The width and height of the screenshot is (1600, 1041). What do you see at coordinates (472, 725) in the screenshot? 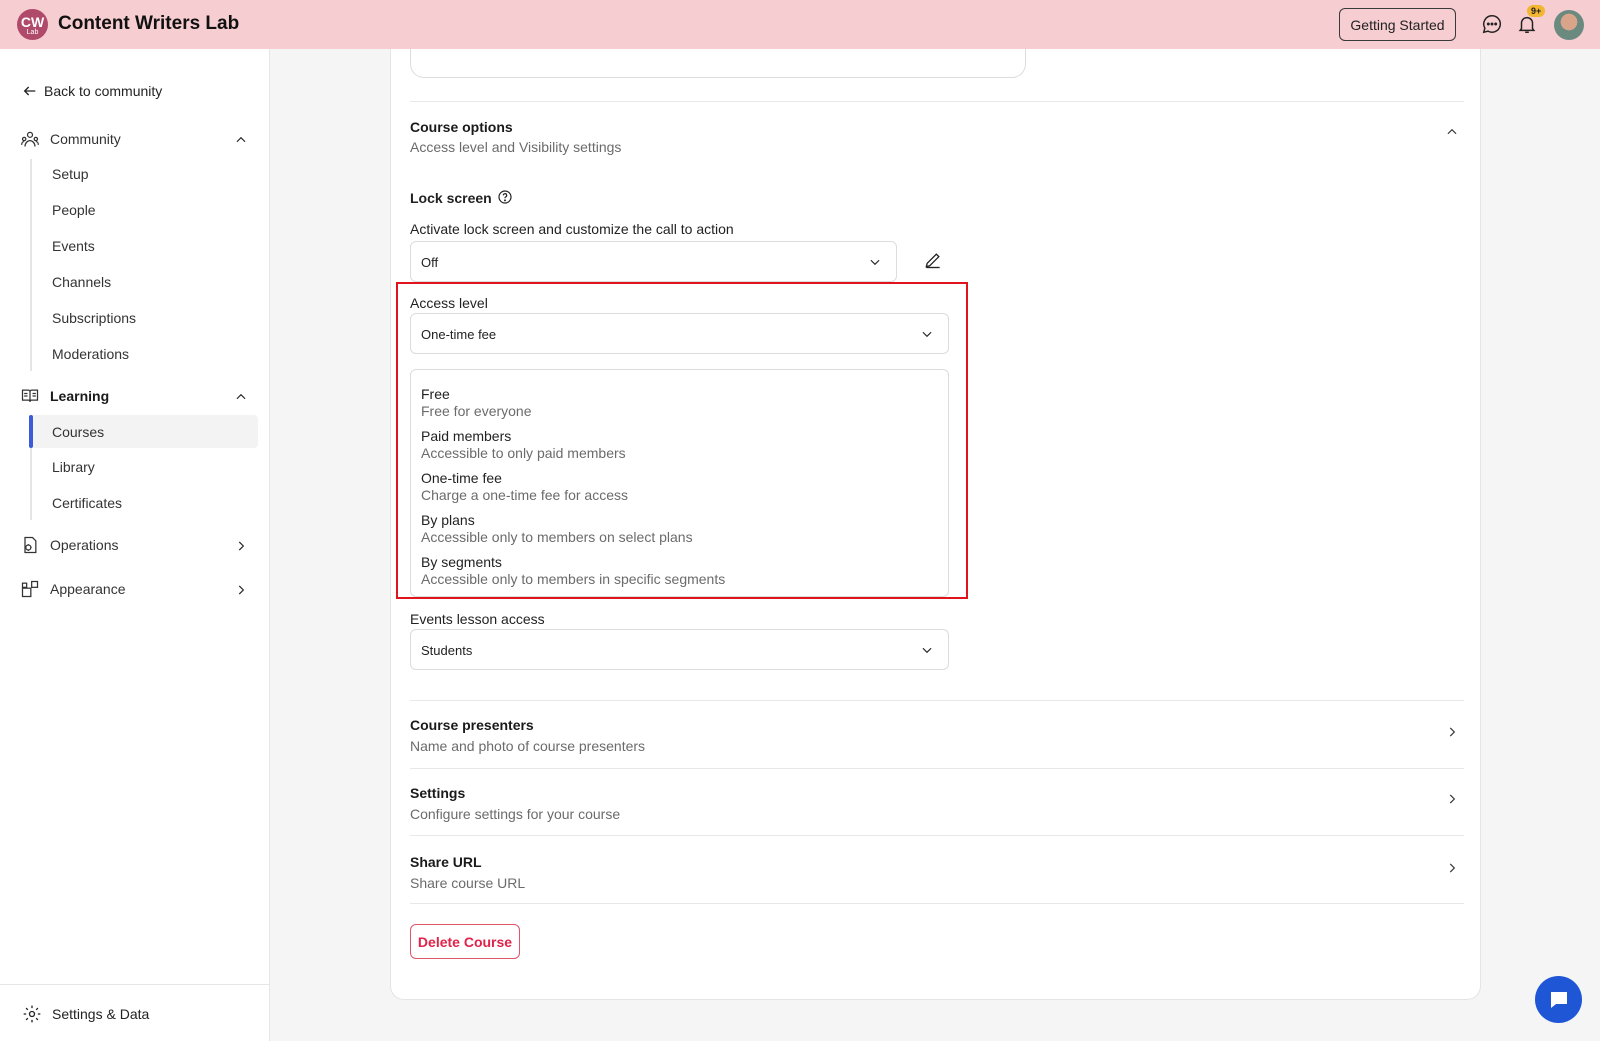
I see `course-presenters-title: Course presenters` at bounding box center [472, 725].